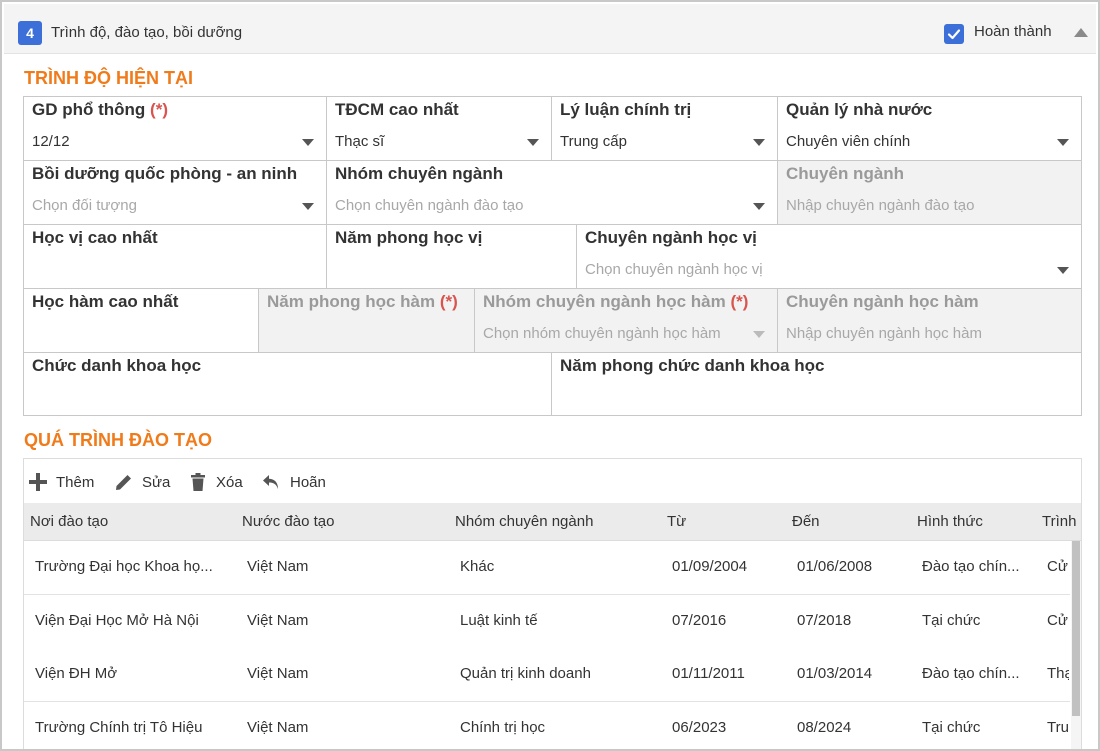 Image resolution: width=1100 pixels, height=751 pixels. Describe the element at coordinates (477, 566) in the screenshot. I see `table-cell: Khác` at that location.